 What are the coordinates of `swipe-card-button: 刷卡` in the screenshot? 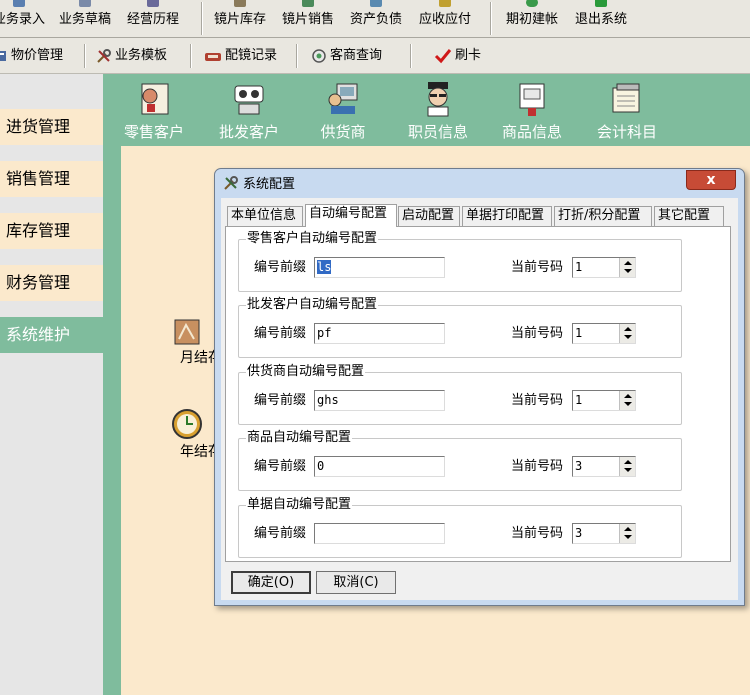 It's located at (457, 56).